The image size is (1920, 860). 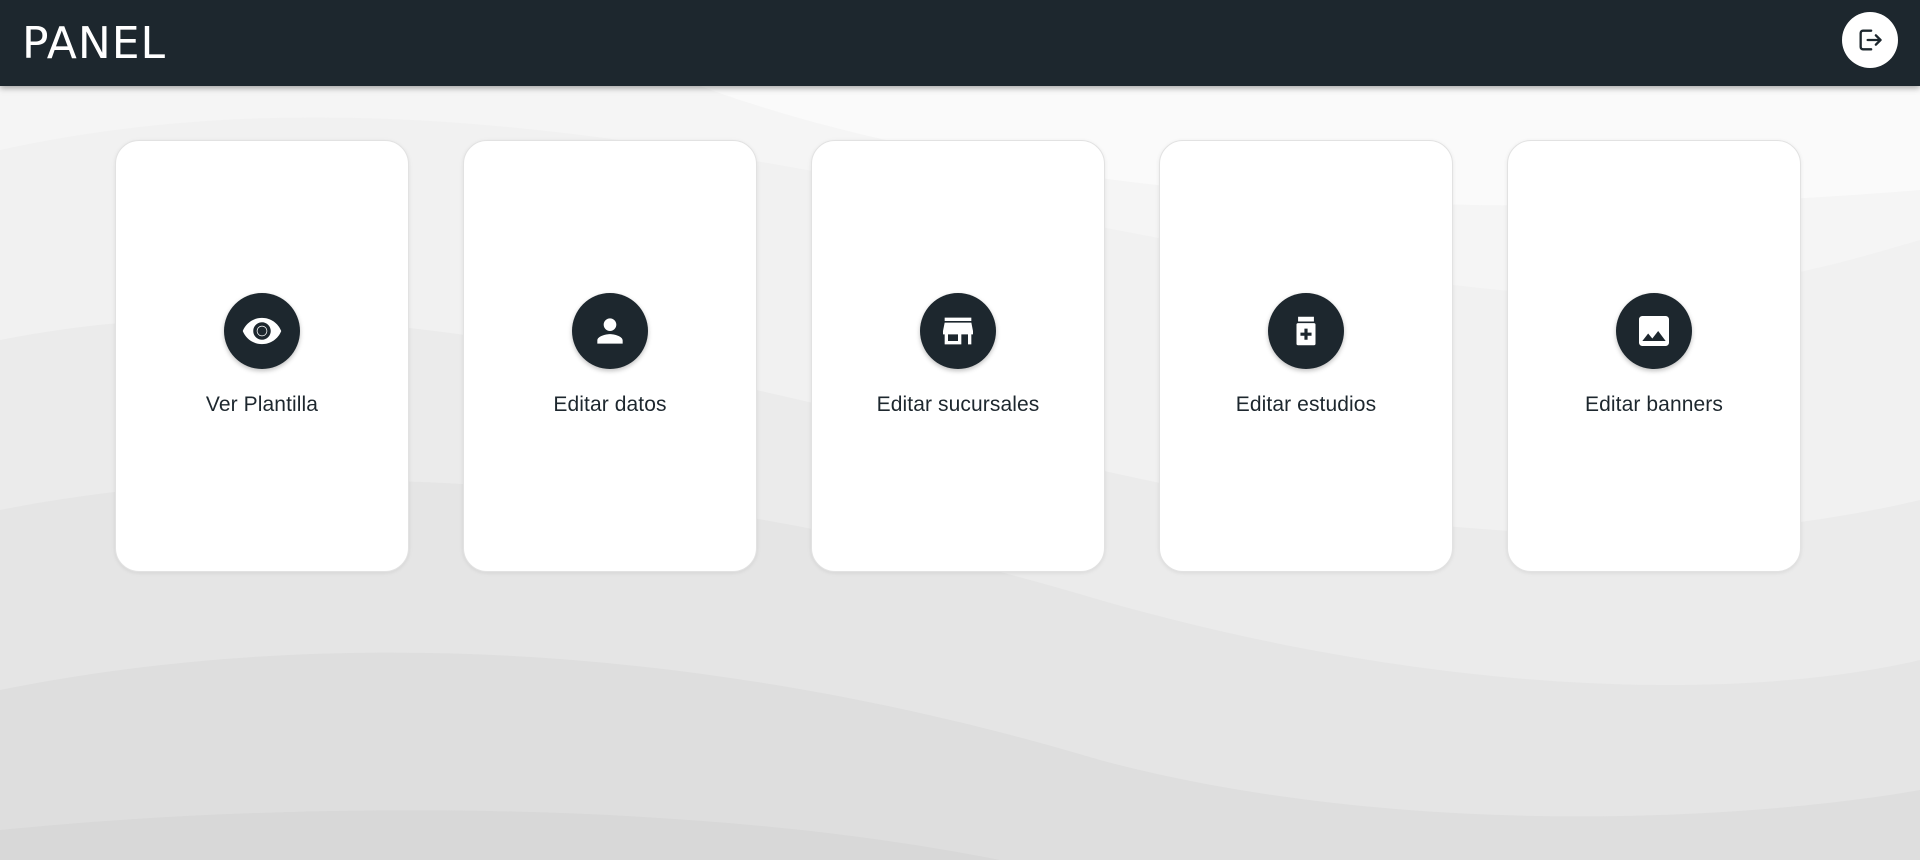 What do you see at coordinates (958, 404) in the screenshot?
I see `card-label-editar-sucursales: Editar sucursales` at bounding box center [958, 404].